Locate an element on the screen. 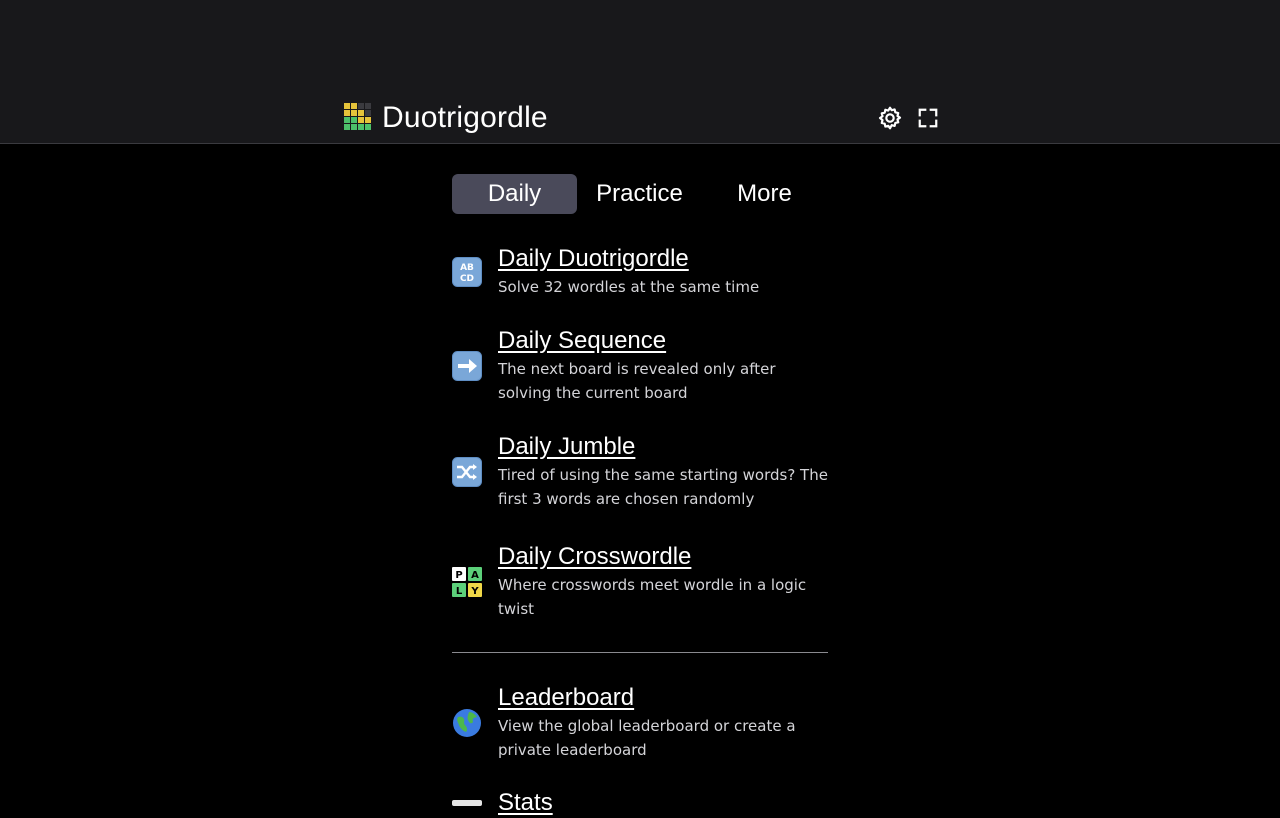 The image size is (1280, 818). shuffle-icon is located at coordinates (467, 471).